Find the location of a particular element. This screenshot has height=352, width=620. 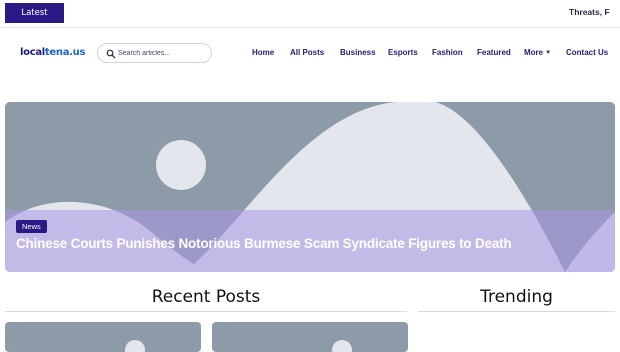

category-badge: News is located at coordinates (31, 226).